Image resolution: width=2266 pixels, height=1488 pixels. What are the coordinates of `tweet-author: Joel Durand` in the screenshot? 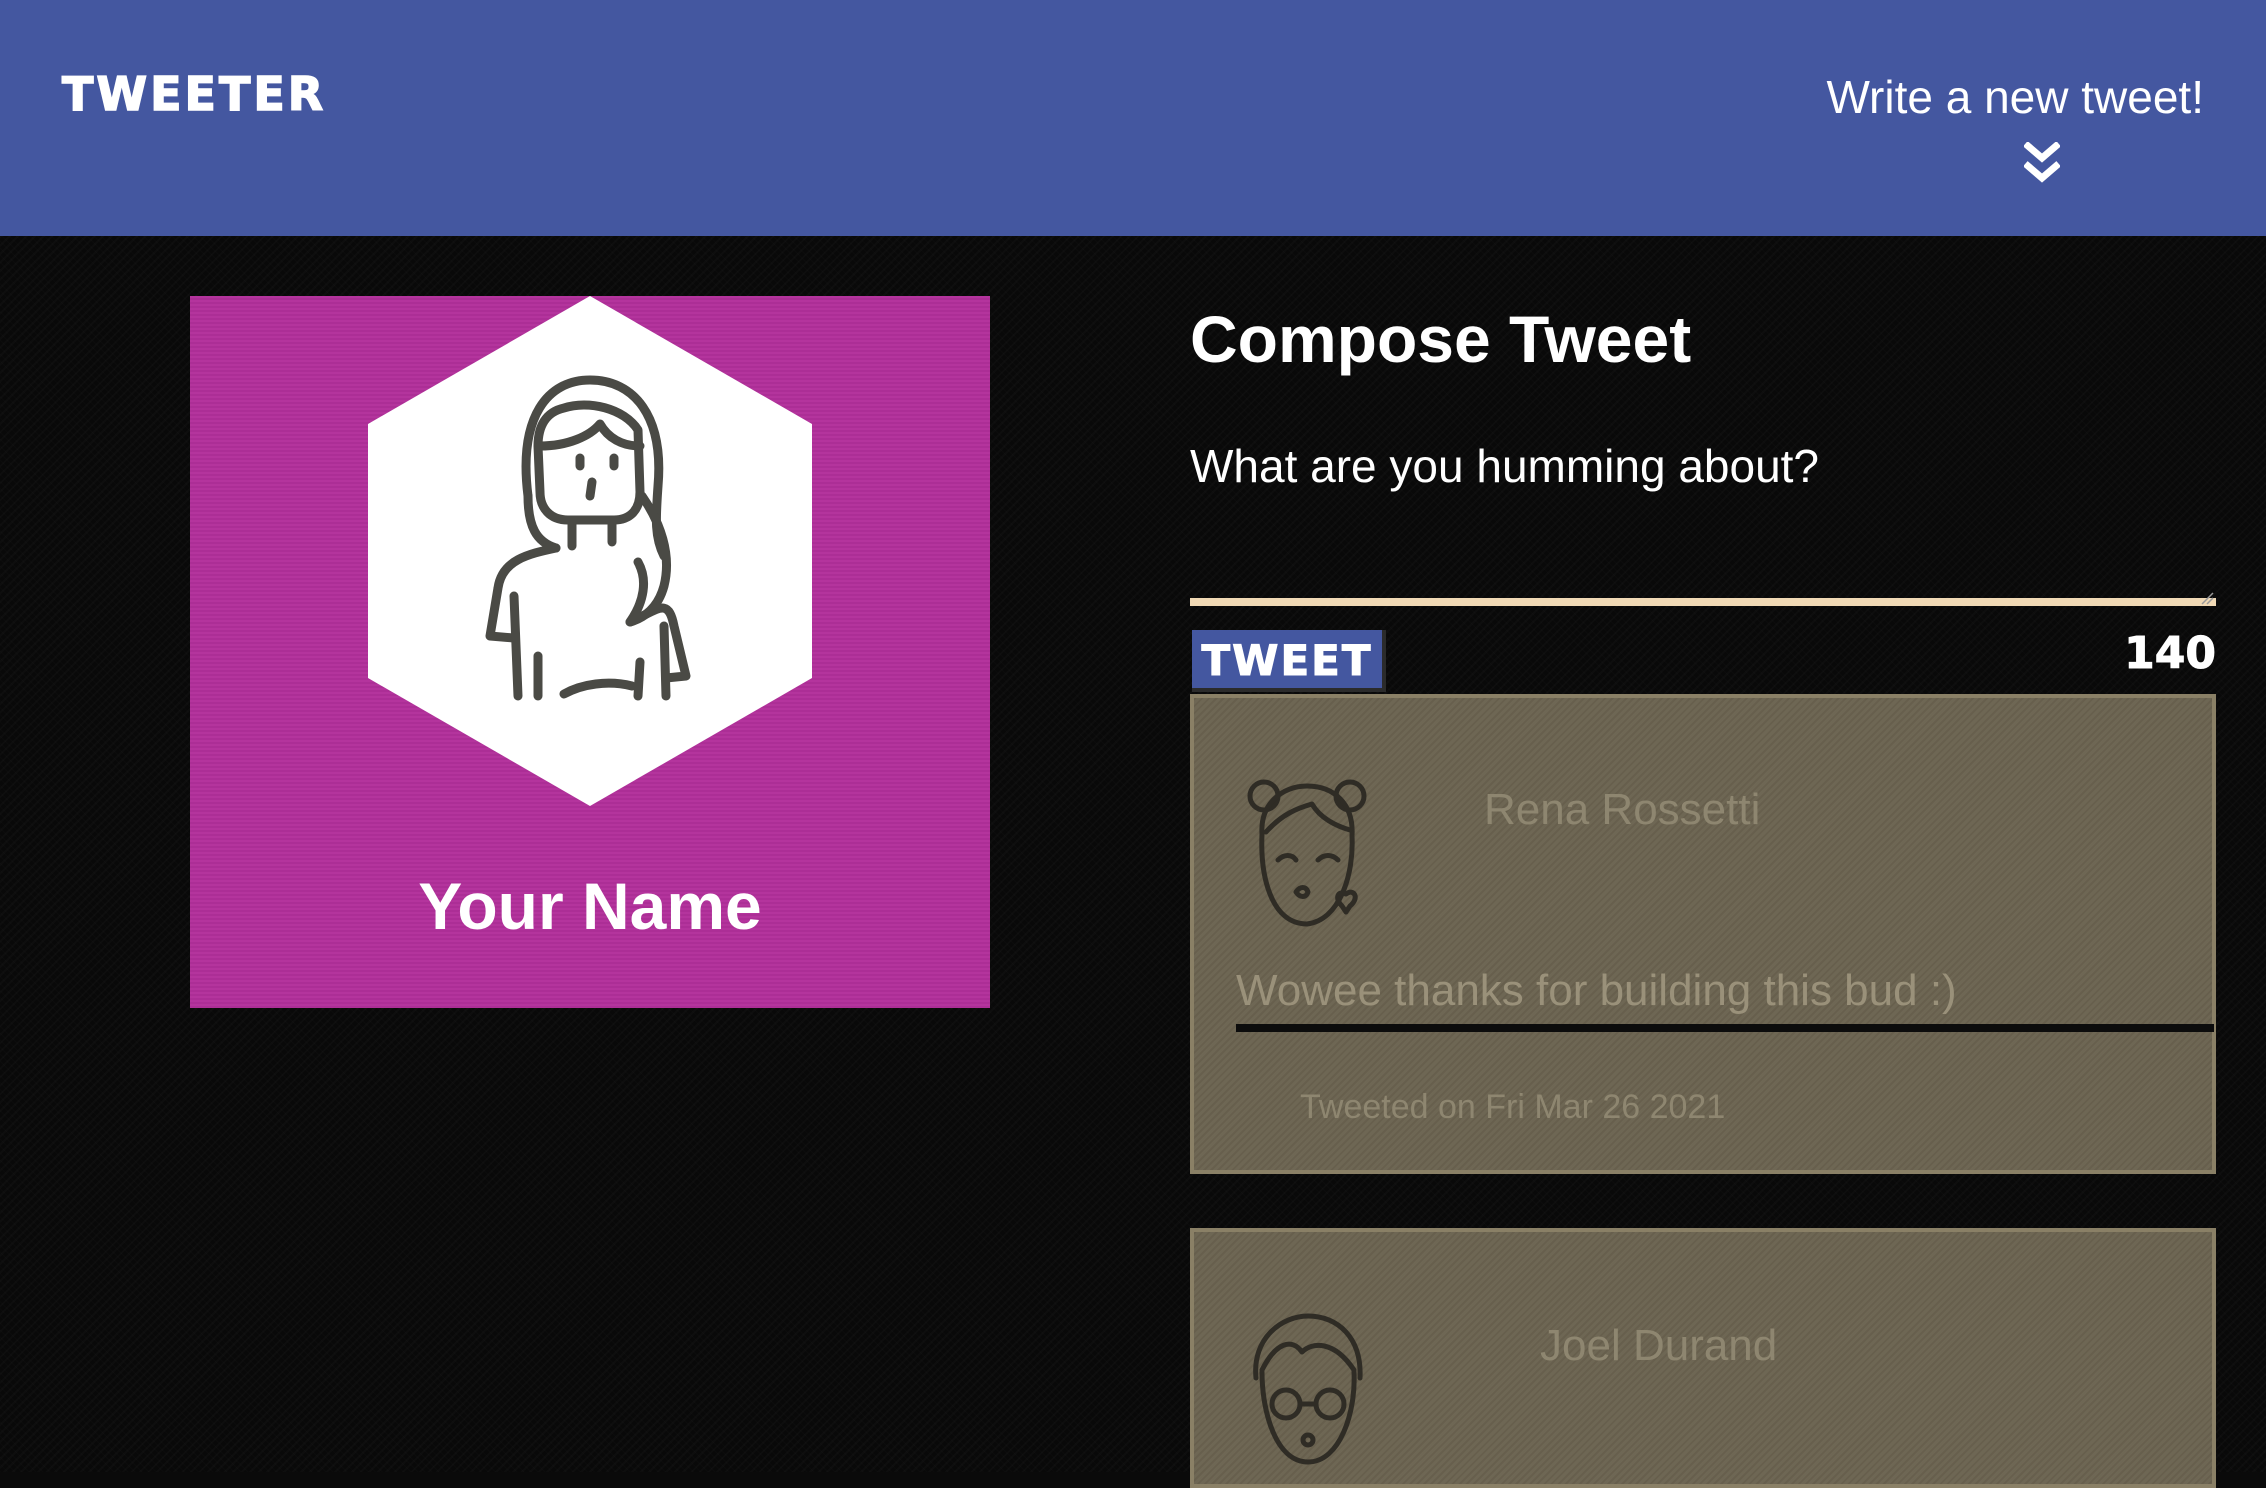 It's located at (1659, 1345).